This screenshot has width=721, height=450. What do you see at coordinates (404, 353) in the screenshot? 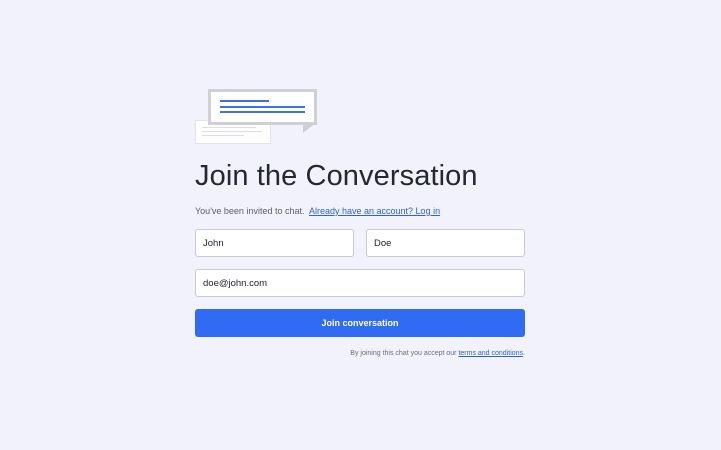
I see `terms-prefix: By joining this chat you accept our` at bounding box center [404, 353].